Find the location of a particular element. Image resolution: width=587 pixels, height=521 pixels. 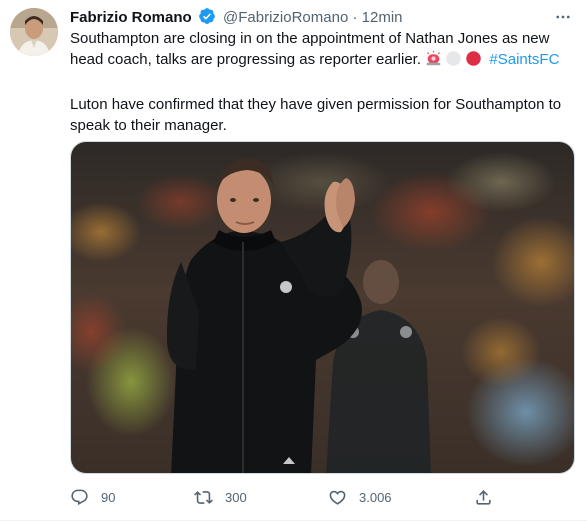

avatar is located at coordinates (34, 32).